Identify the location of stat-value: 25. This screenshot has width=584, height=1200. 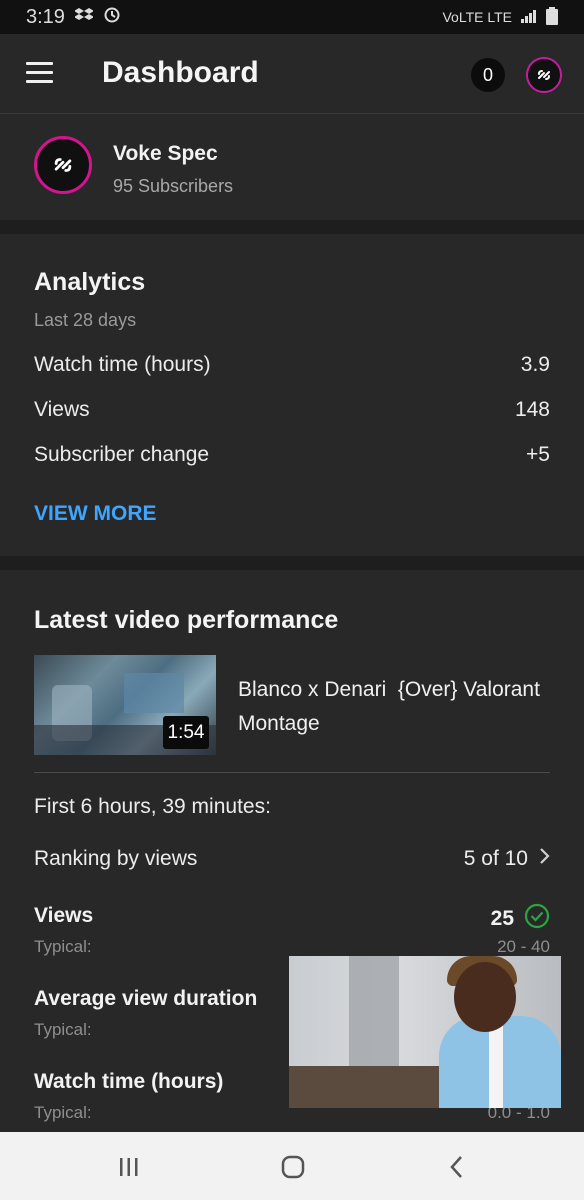
(502, 918).